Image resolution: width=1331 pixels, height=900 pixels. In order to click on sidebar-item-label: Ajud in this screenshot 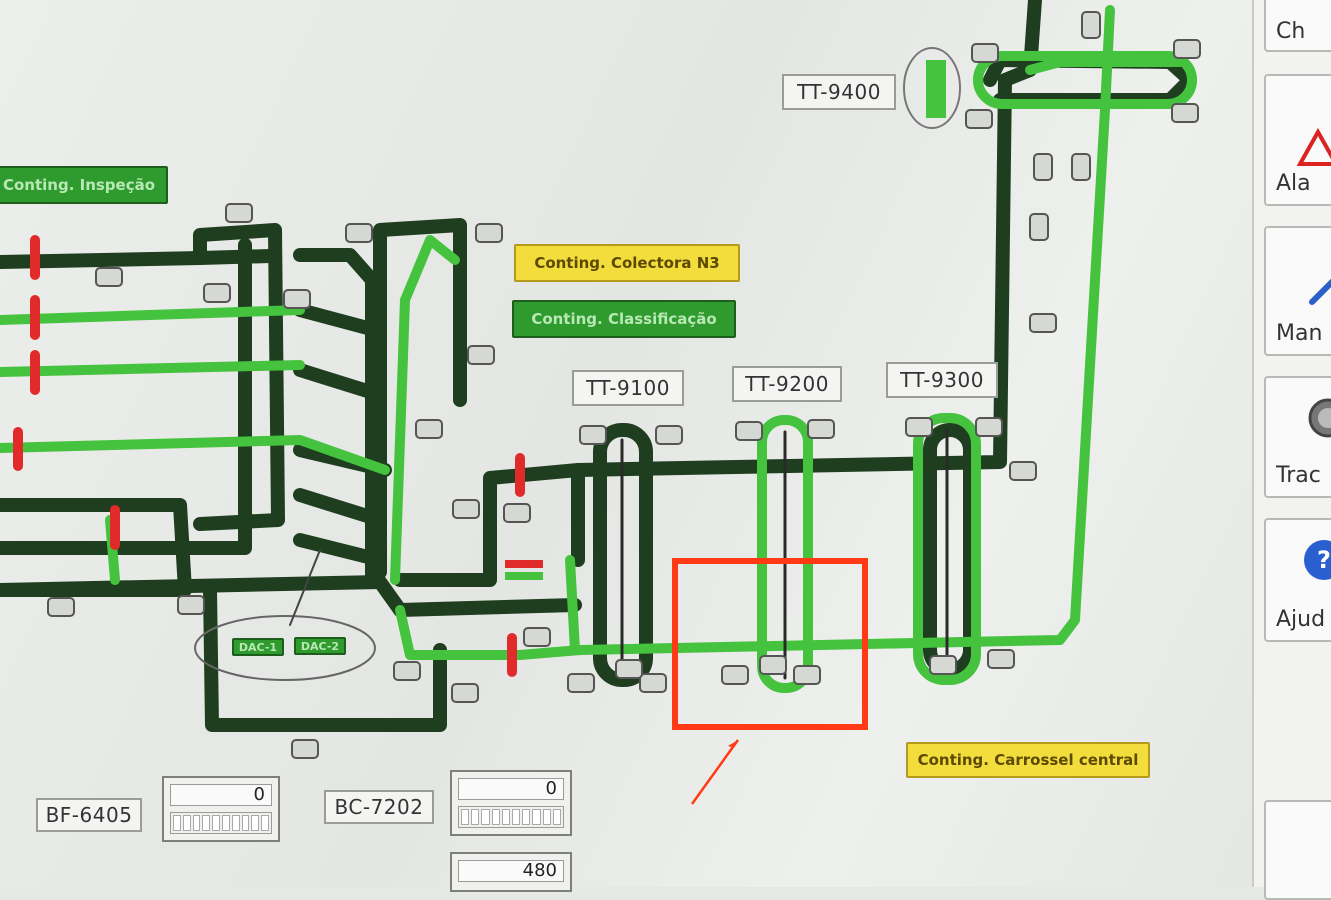, I will do `click(1301, 619)`.